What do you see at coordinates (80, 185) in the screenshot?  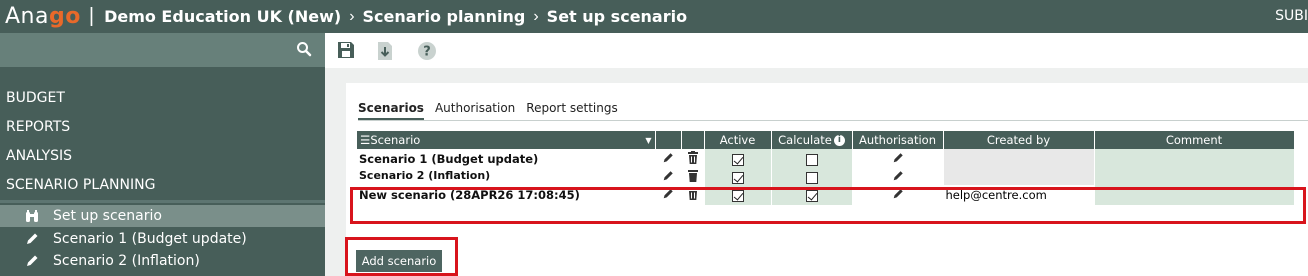 I see `sidebar-item-scenario-planning: SCENARIO PLANNING` at bounding box center [80, 185].